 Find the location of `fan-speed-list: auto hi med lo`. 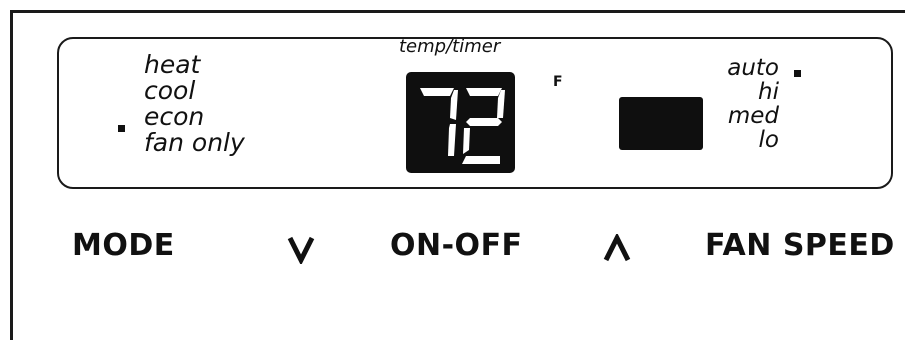

fan-speed-list: auto hi med lo is located at coordinates (753, 104).